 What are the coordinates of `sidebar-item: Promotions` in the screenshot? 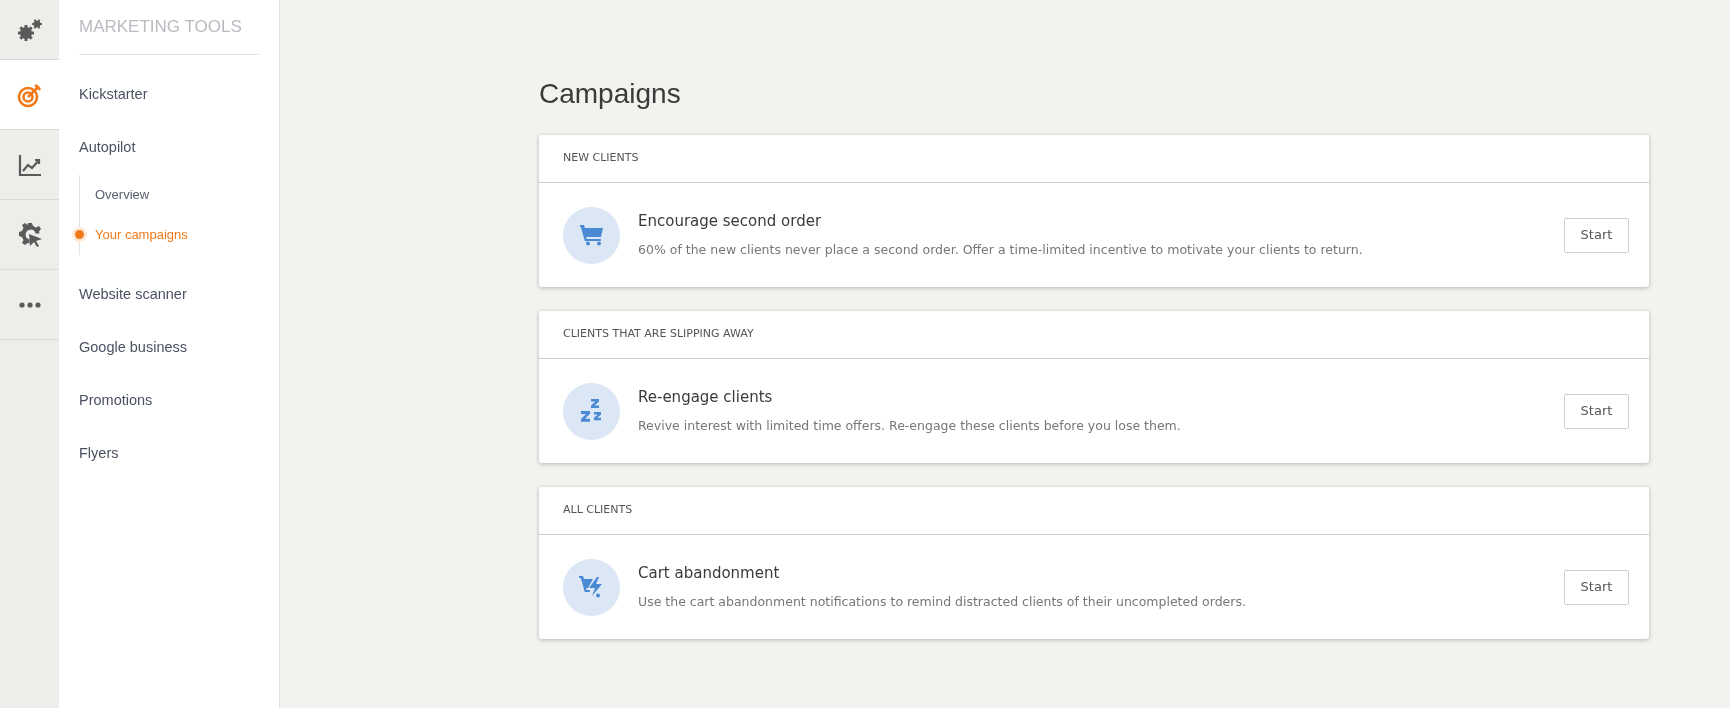 It's located at (116, 401).